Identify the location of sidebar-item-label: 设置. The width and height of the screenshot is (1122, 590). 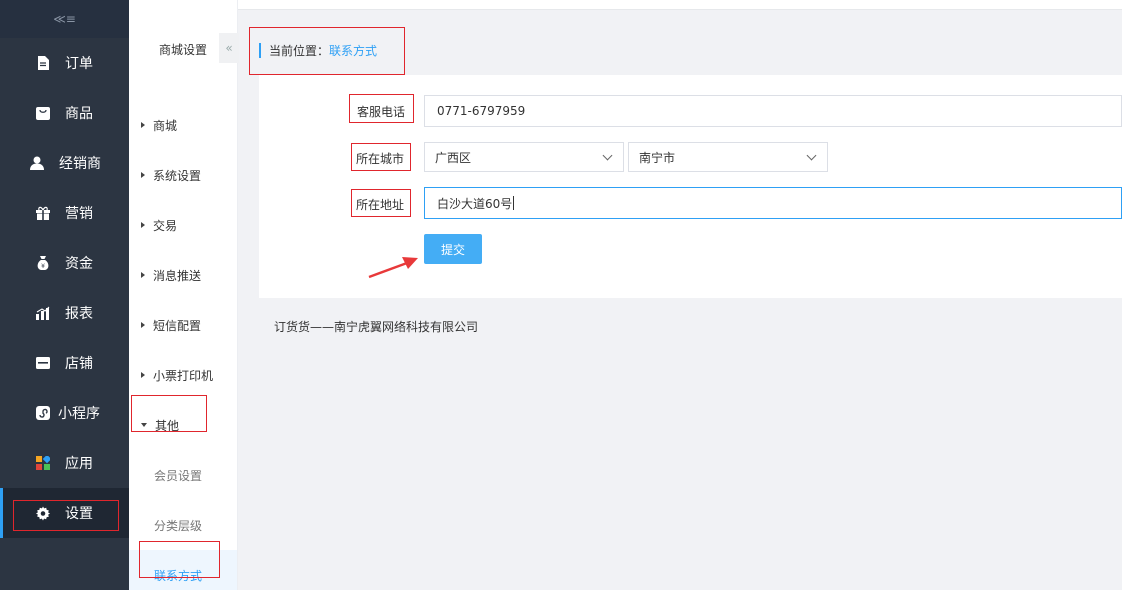
(79, 514).